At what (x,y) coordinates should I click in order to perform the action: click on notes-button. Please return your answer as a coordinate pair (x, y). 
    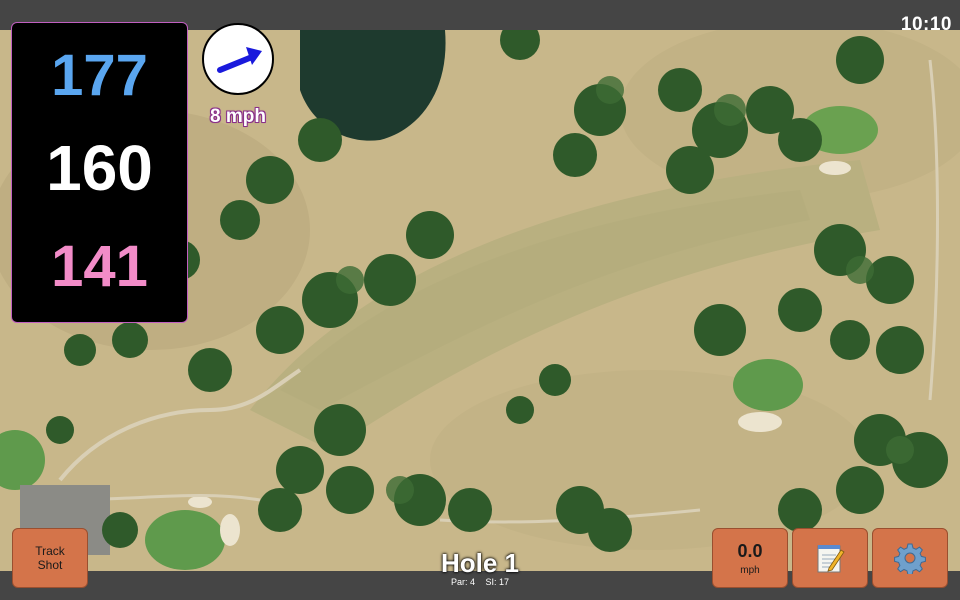
    Looking at the image, I should click on (830, 558).